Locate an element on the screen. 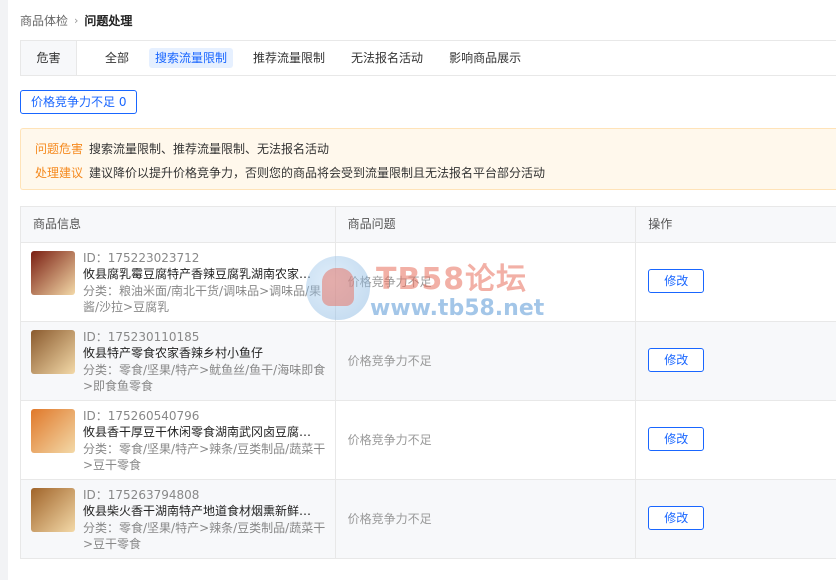 This screenshot has height=580, width=836. tab-search-traffic-limit: 搜索流量限制 is located at coordinates (191, 58).